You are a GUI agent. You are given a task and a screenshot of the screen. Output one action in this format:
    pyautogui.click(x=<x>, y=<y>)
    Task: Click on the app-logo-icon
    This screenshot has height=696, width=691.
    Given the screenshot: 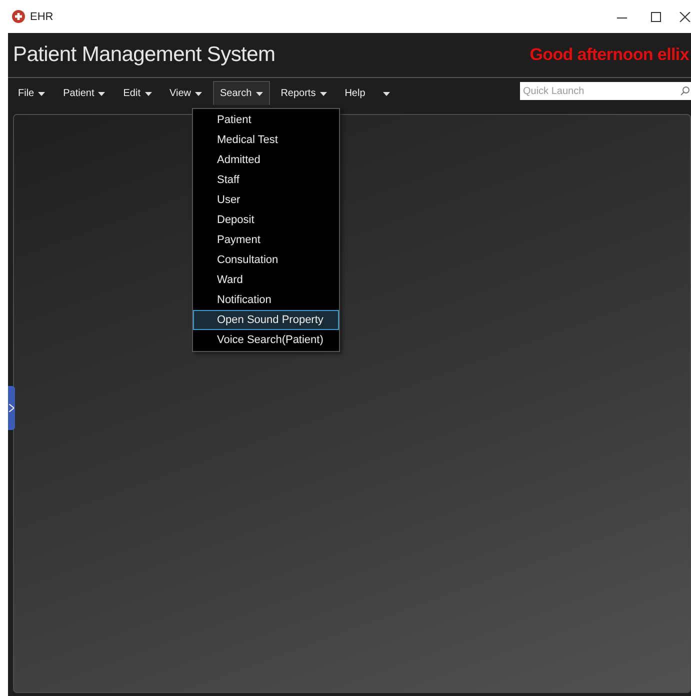 What is the action you would take?
    pyautogui.click(x=18, y=16)
    